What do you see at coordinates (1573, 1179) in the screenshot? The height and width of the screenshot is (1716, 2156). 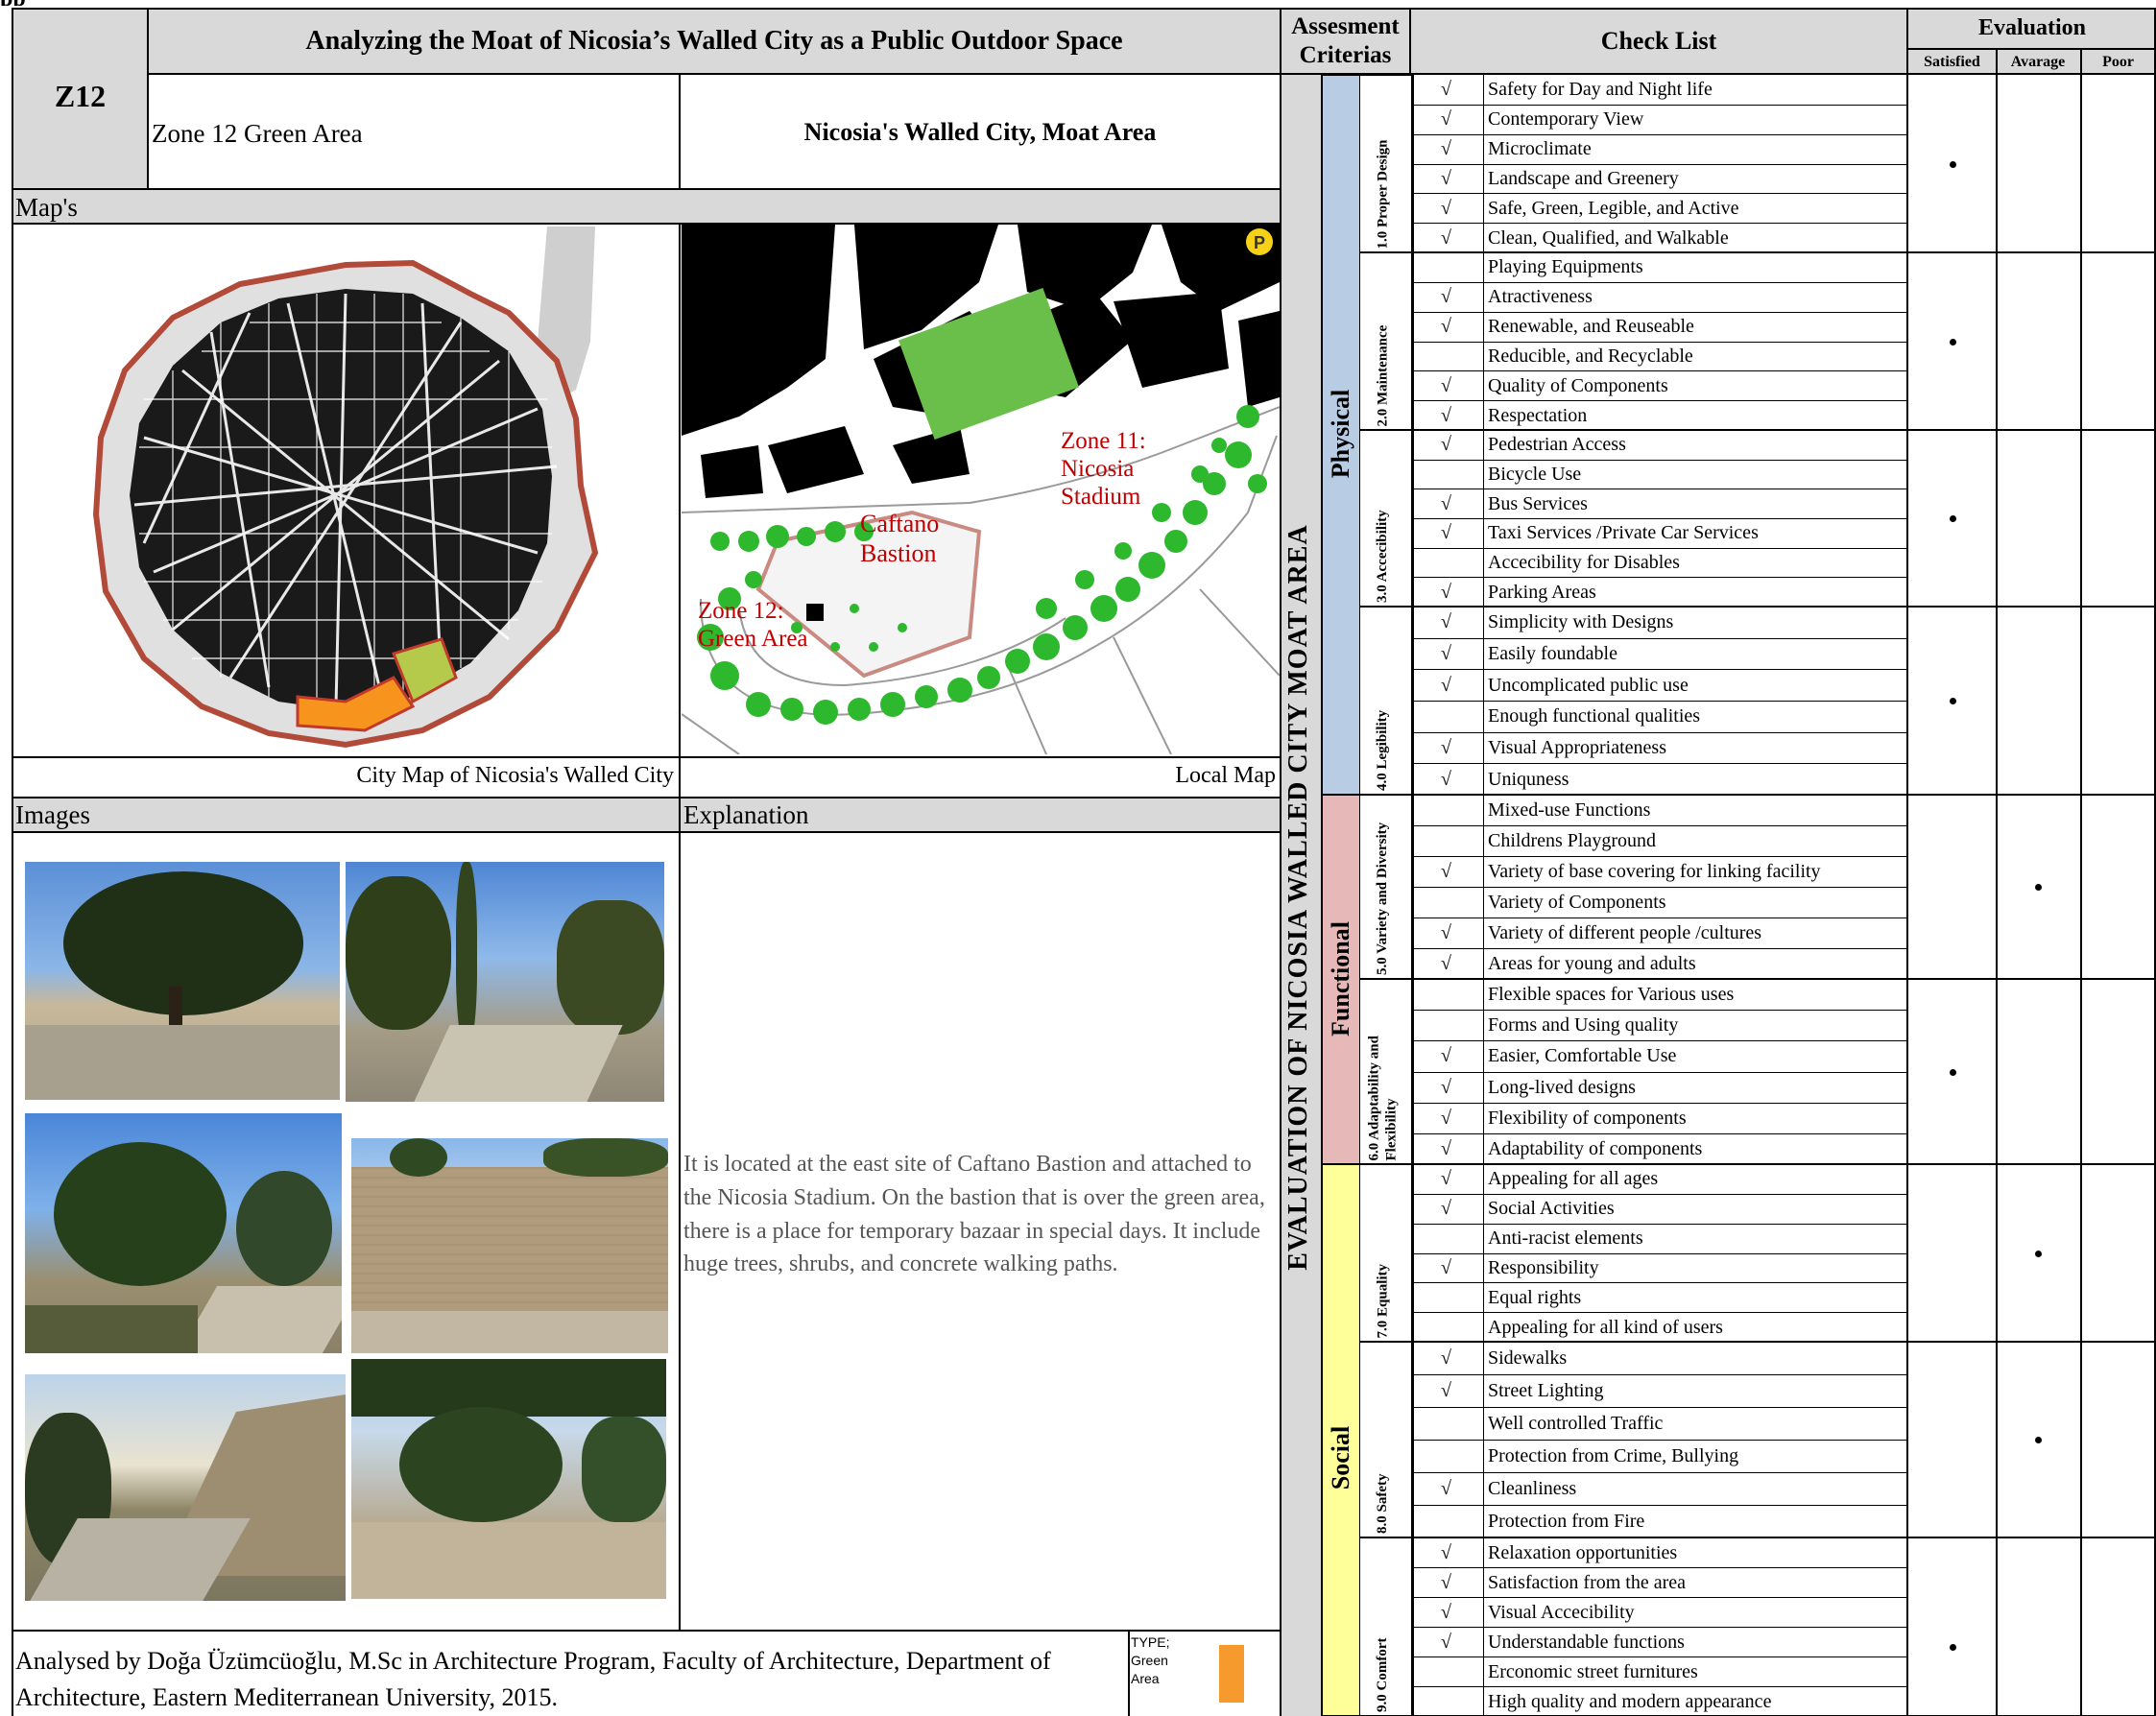 I see `checklist-item-label: Appealing for all ages` at bounding box center [1573, 1179].